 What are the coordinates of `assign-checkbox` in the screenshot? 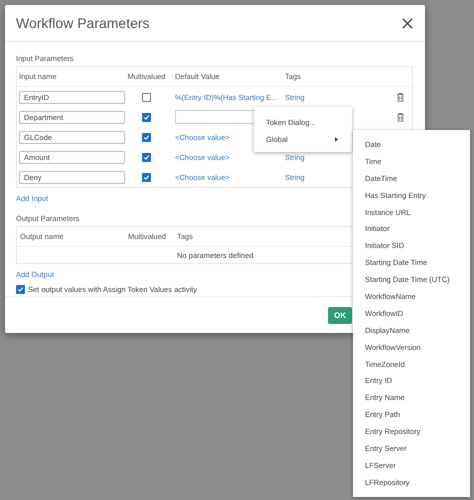 It's located at (20, 289).